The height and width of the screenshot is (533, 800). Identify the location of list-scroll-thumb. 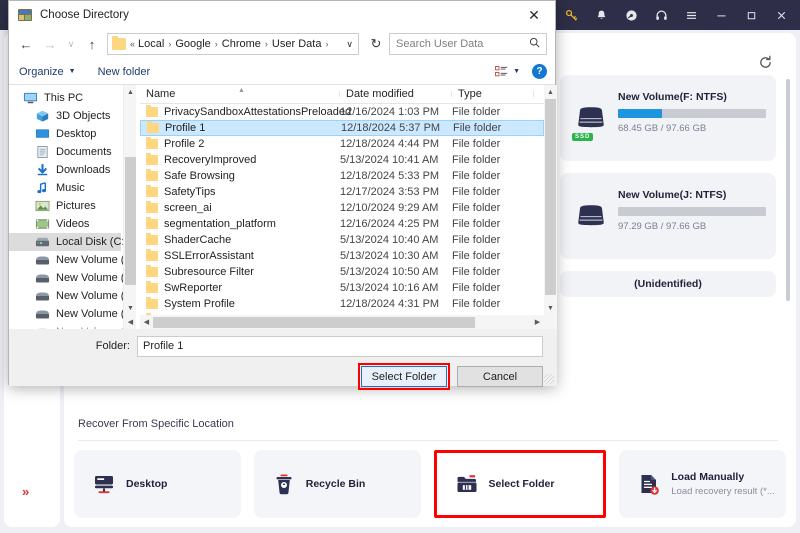
(550, 197).